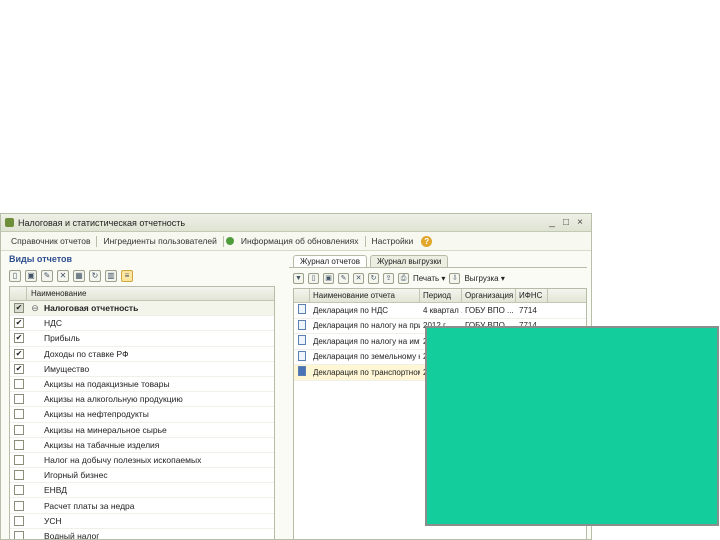 The image size is (720, 540). I want to click on list-item-label: Акцизы на алкогольную продукцию, so click(113, 399).